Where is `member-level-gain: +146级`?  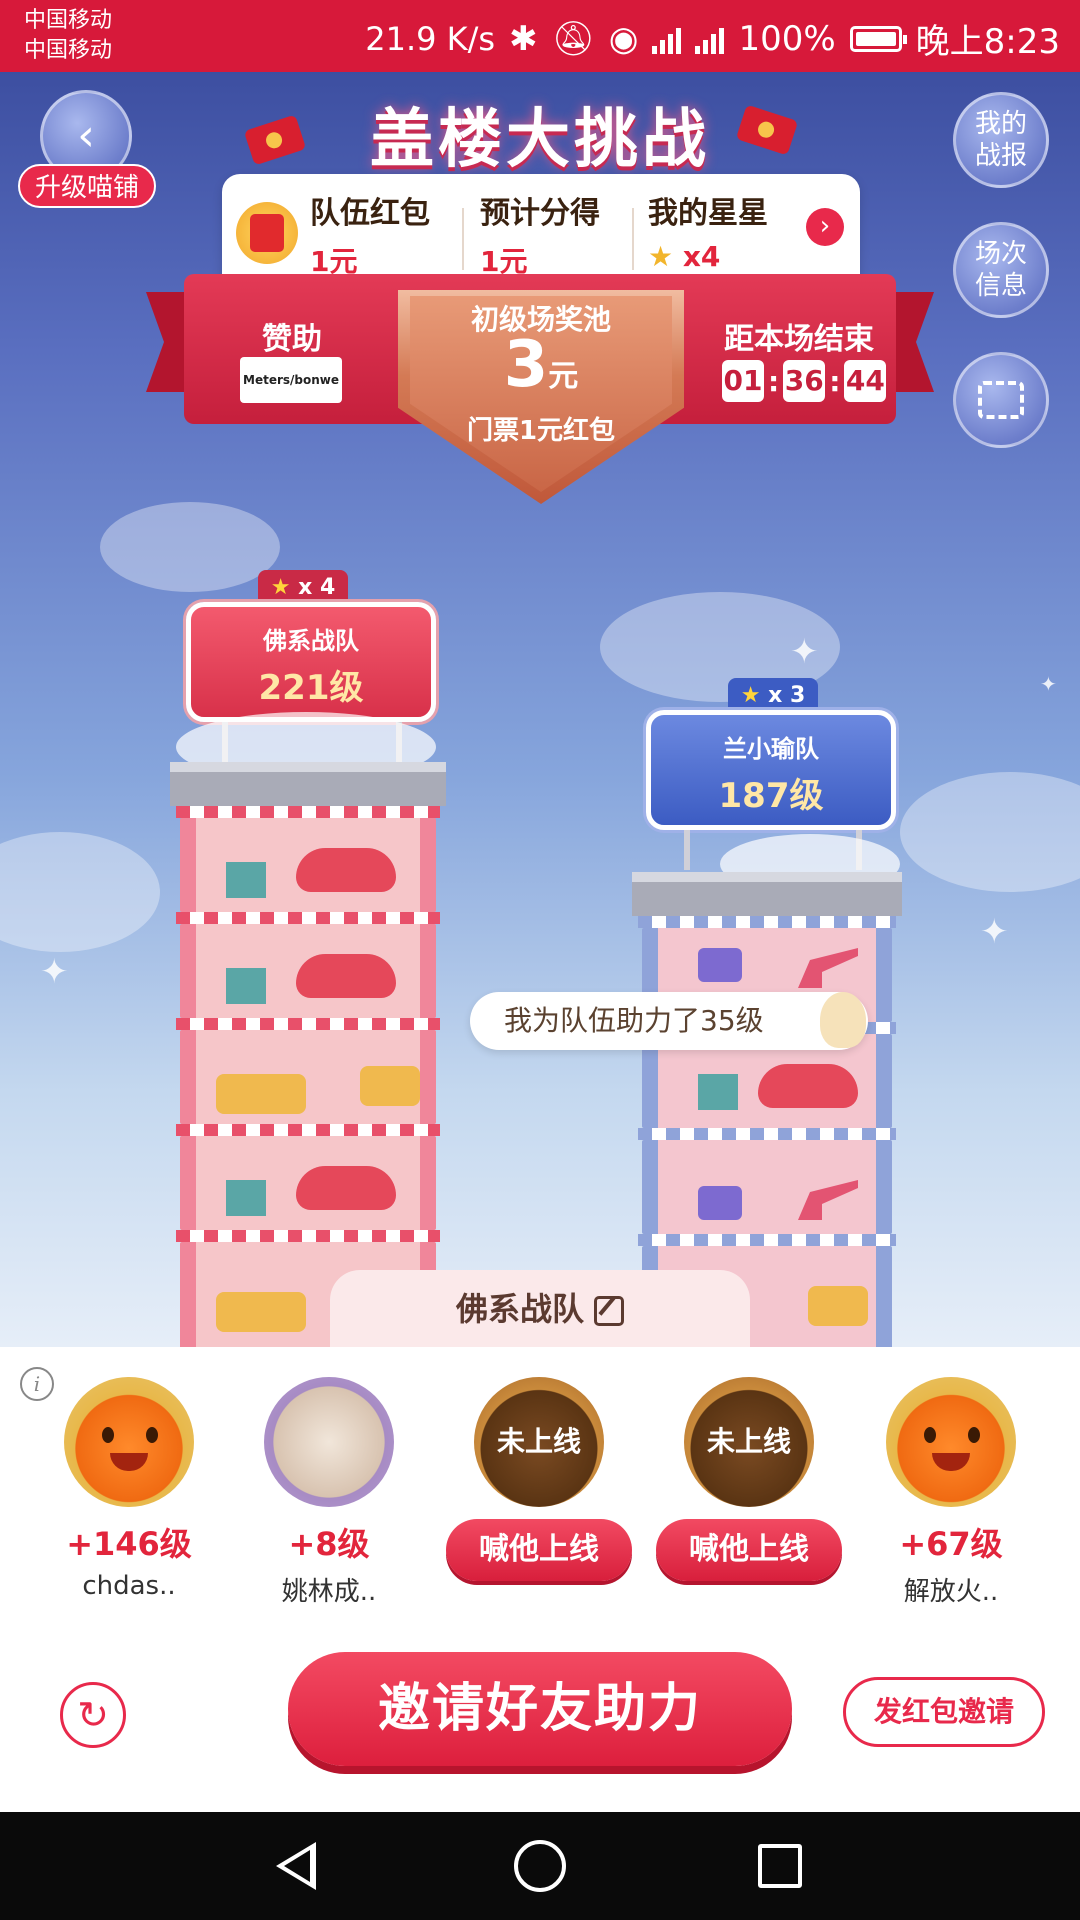
member-level-gain: +146级 is located at coordinates (129, 1544).